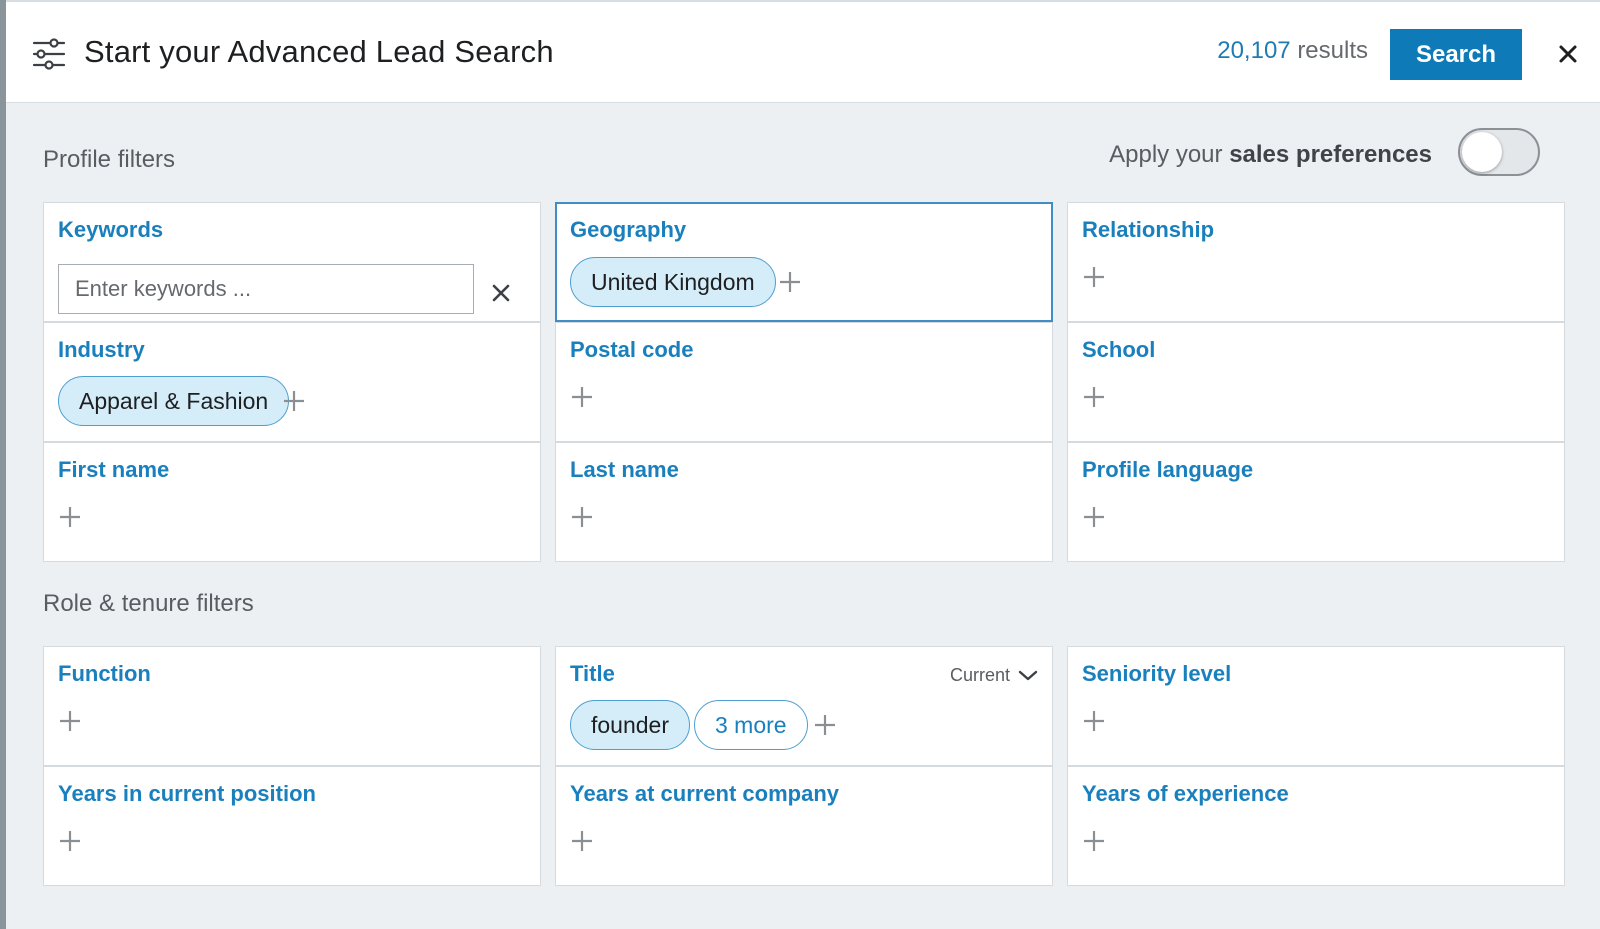  Describe the element at coordinates (187, 793) in the screenshot. I see `filter-label: Years in current position` at that location.